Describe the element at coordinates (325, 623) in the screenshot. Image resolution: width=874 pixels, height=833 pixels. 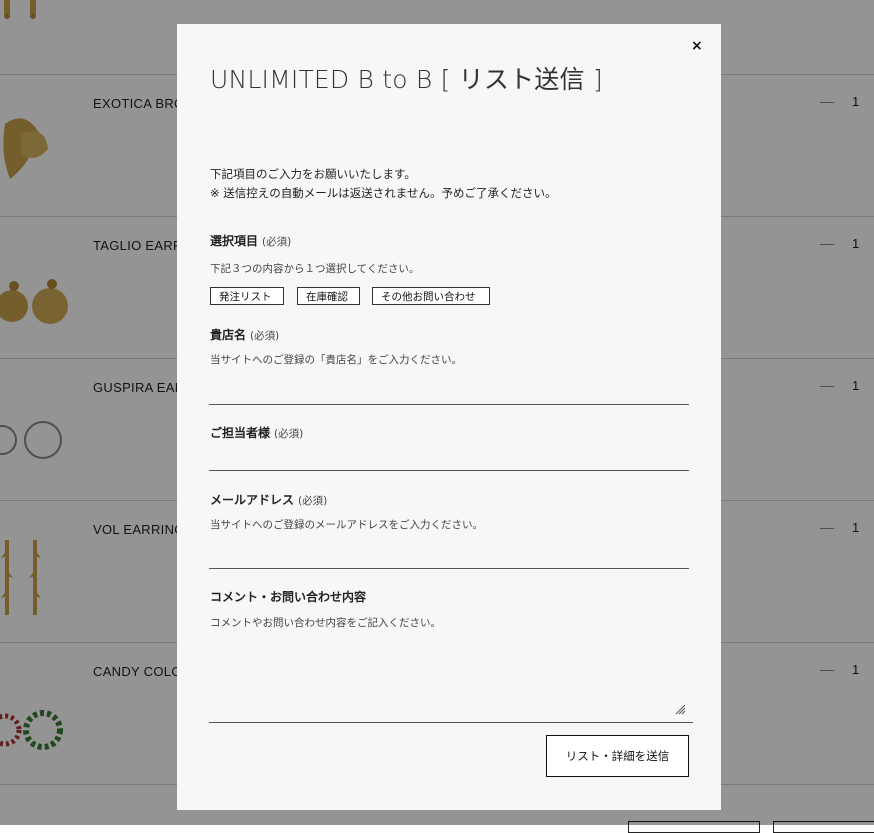
I see `comment-help: コメントやお問い合わせ内容をご記入ください。` at that location.